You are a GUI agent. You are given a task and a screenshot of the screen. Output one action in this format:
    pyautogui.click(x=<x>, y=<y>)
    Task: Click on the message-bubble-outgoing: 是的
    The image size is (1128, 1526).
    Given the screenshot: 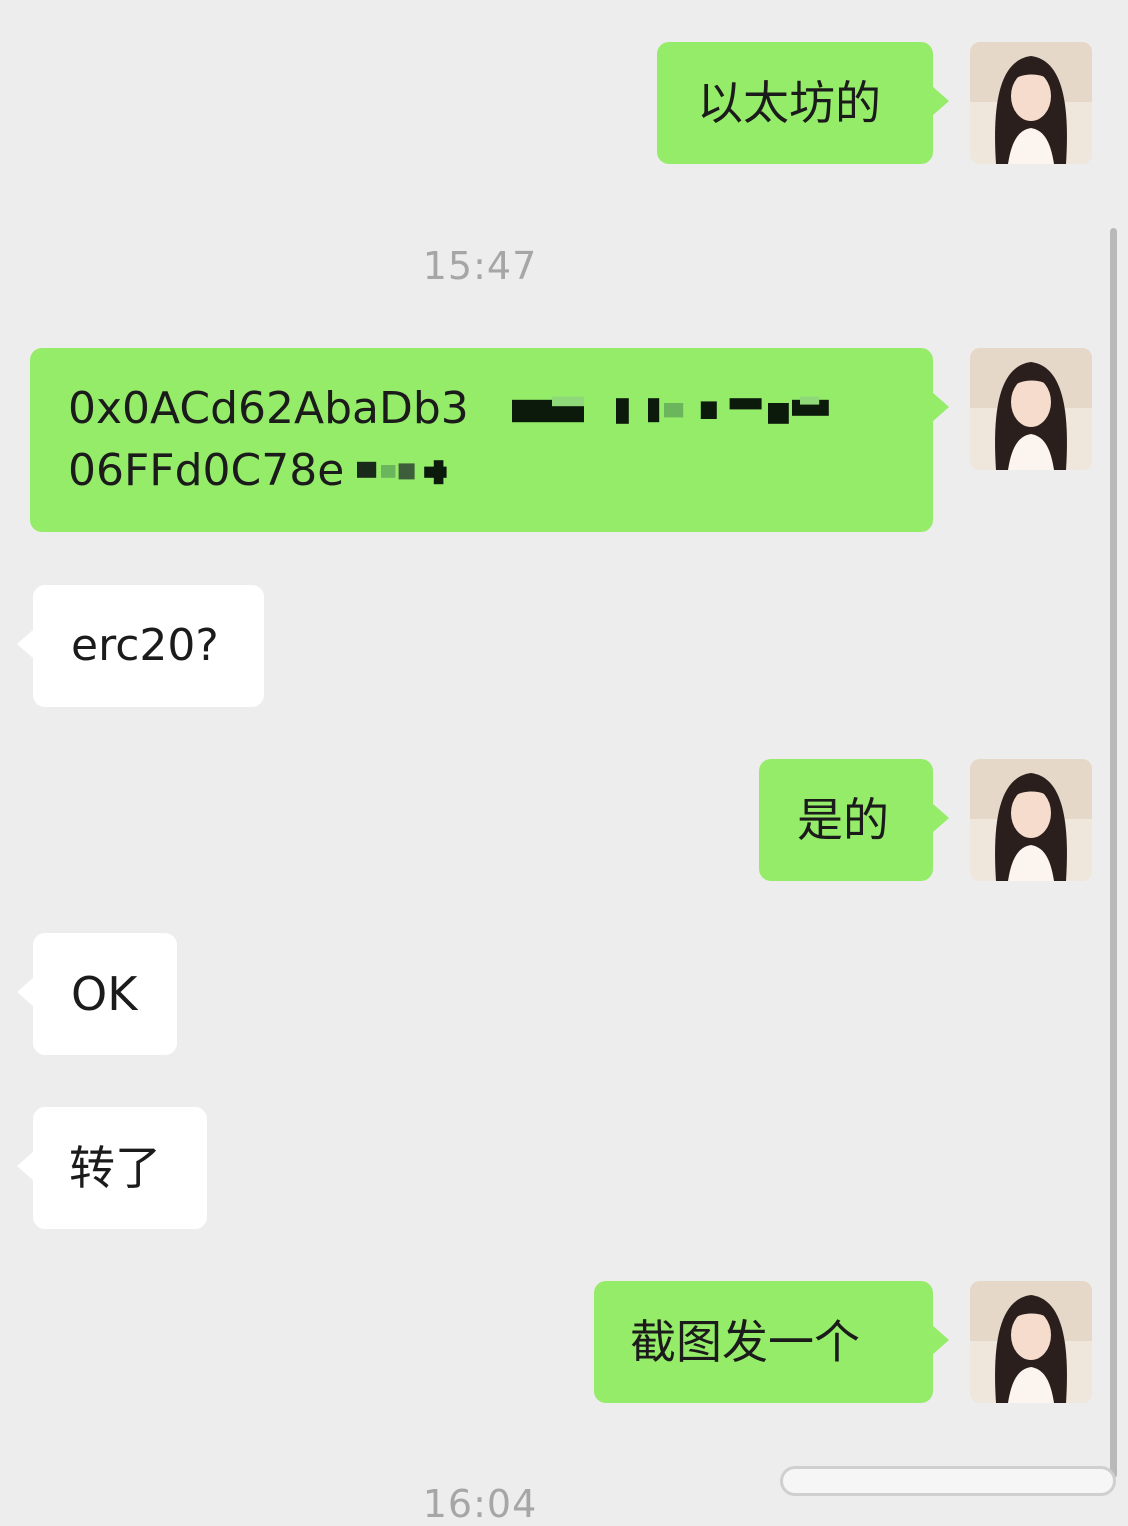 What is the action you would take?
    pyautogui.click(x=854, y=820)
    